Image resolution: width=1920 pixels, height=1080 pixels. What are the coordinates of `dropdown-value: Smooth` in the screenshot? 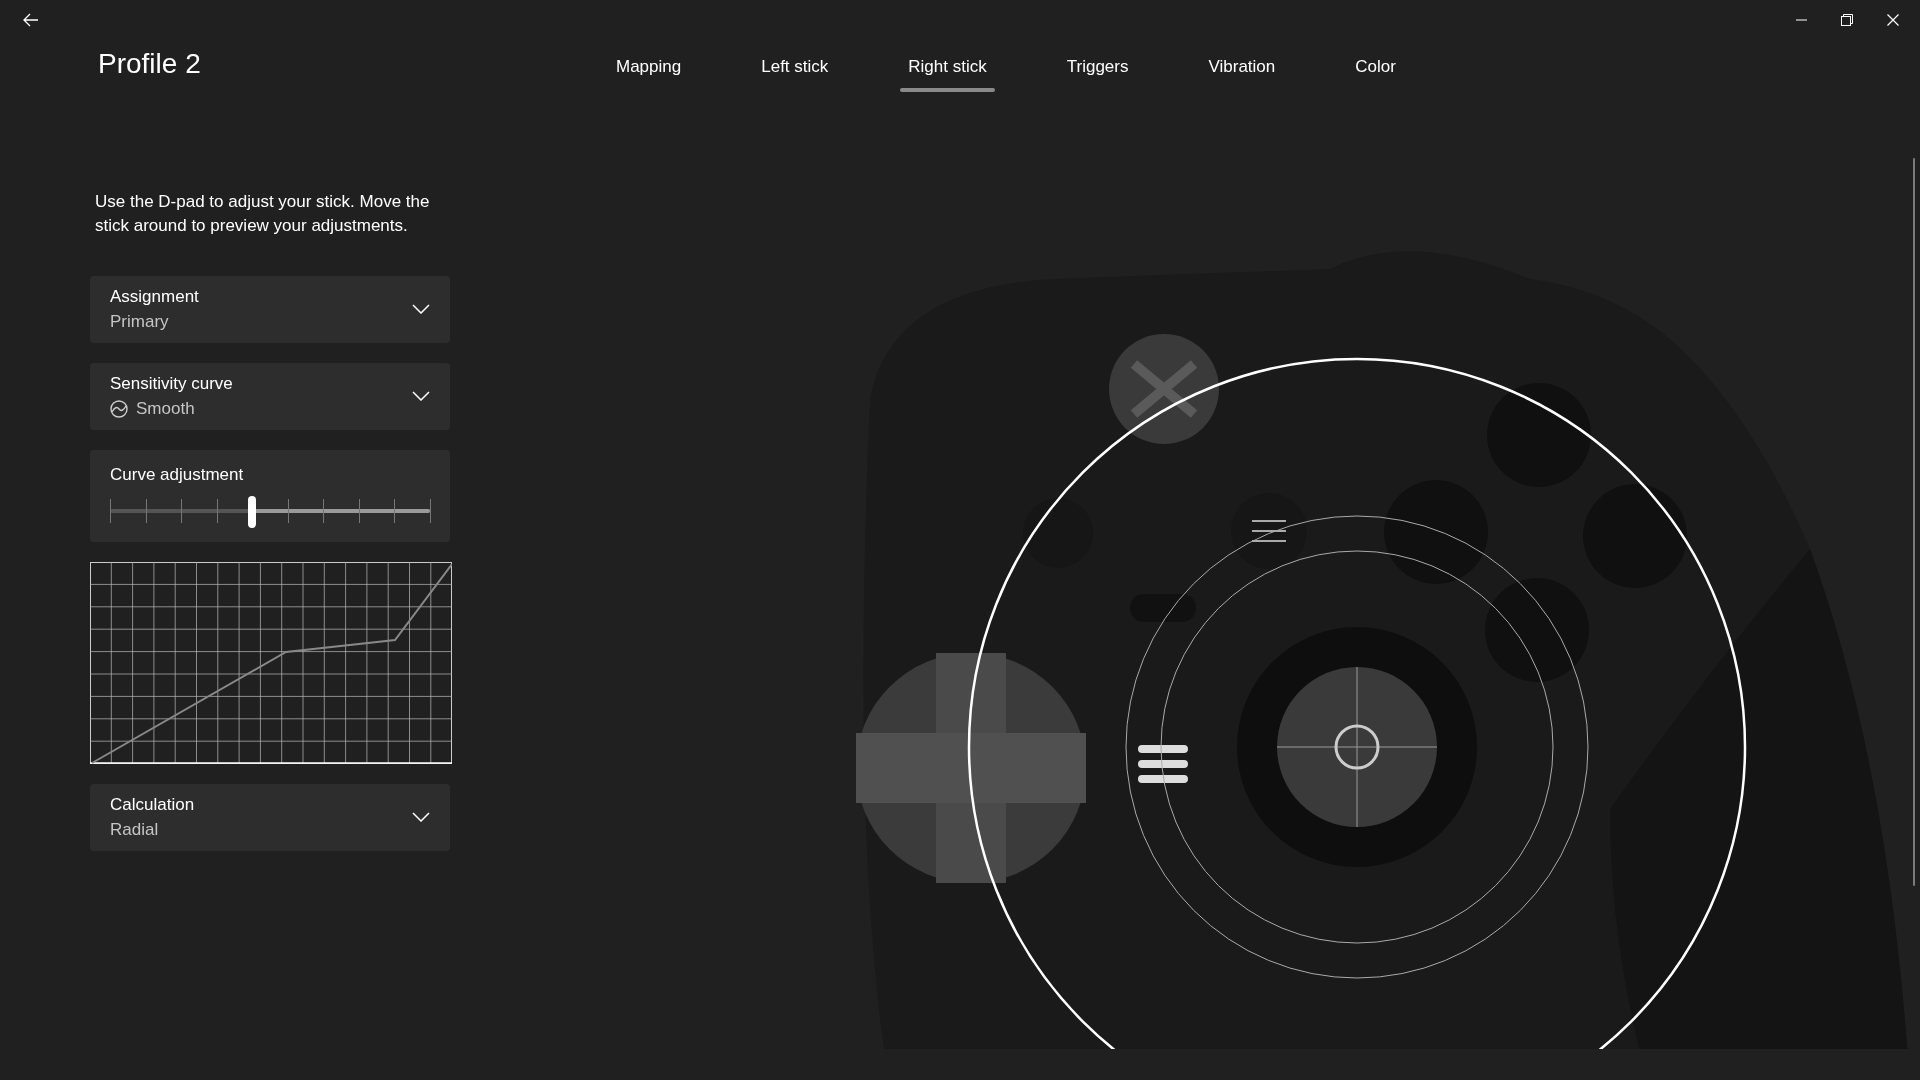 It's located at (165, 409).